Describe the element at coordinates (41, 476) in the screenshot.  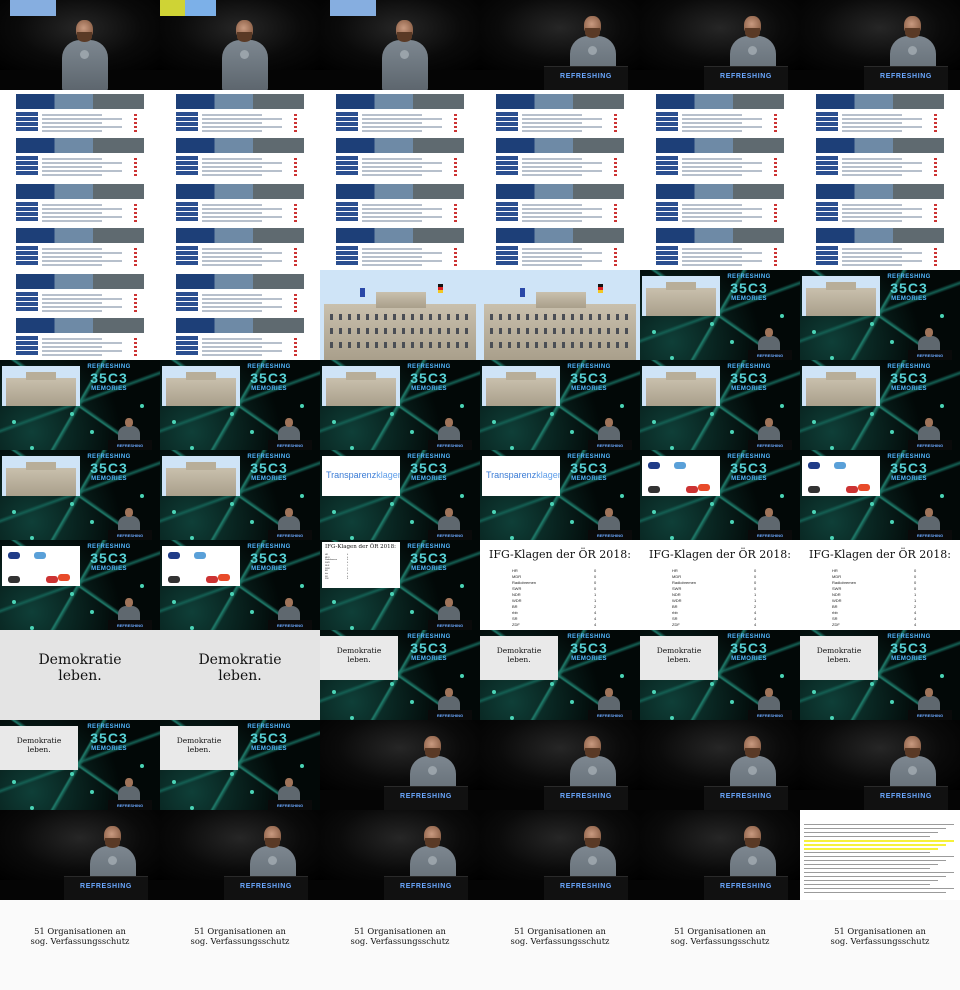
I see `slide-building-photo` at that location.